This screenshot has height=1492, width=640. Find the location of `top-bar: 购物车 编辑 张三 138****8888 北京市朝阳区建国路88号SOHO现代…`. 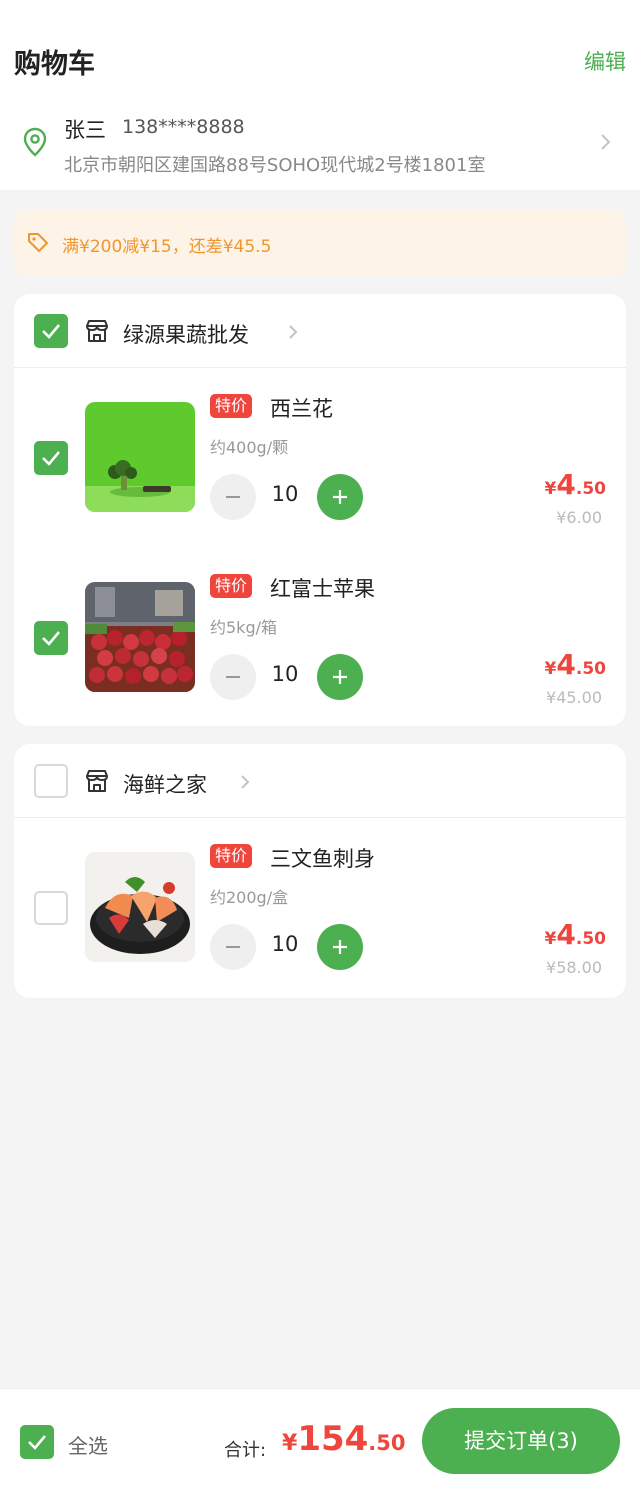

top-bar: 购物车 编辑 张三 138****8888 北京市朝阳区建国路88号SOHO现代… is located at coordinates (320, 95).